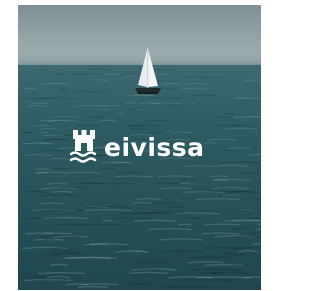 The width and height of the screenshot is (320, 291). I want to click on castle-tower-waves-icon, so click(83, 146).